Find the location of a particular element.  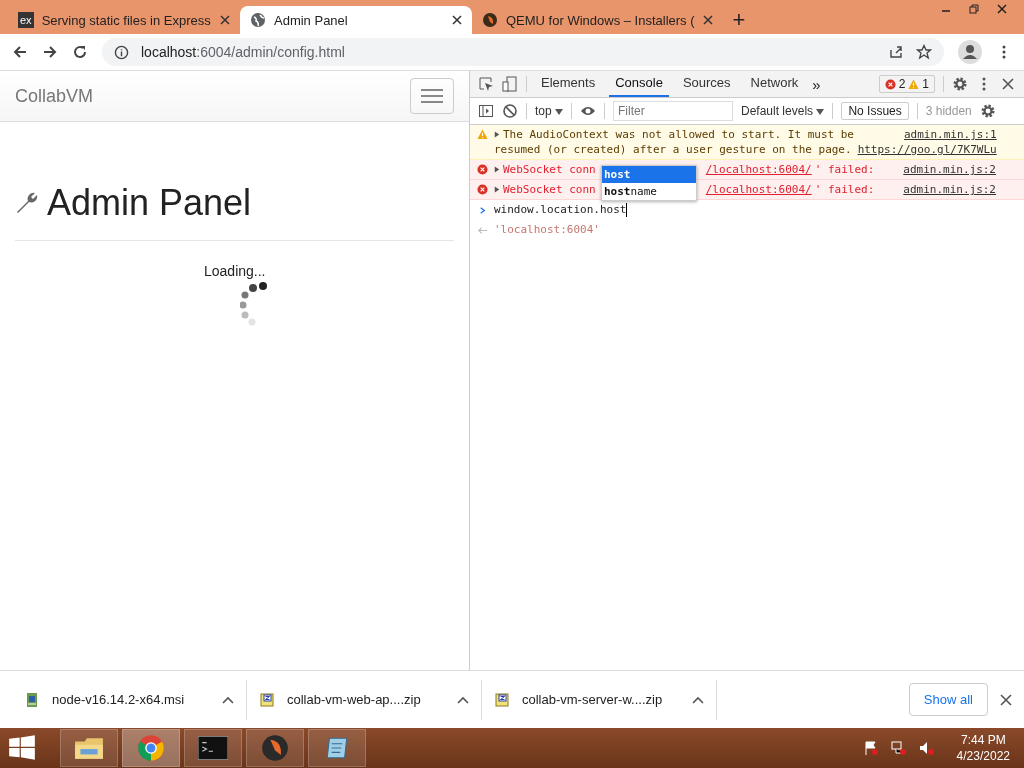

clock-date: 4/23/2022 is located at coordinates (983, 756).